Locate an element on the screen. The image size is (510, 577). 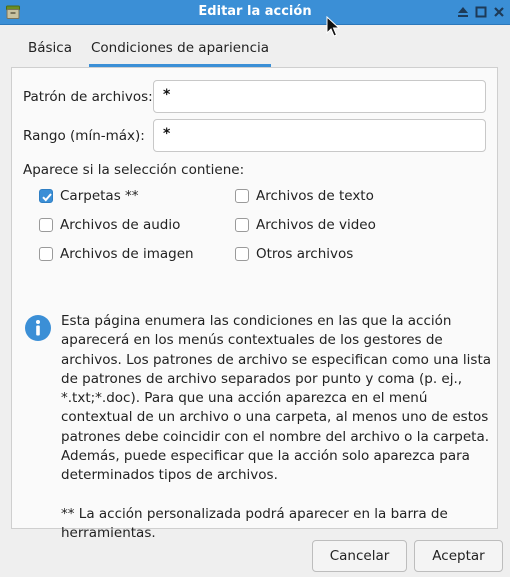
checkbox-label: Archivos de audio is located at coordinates (120, 225).